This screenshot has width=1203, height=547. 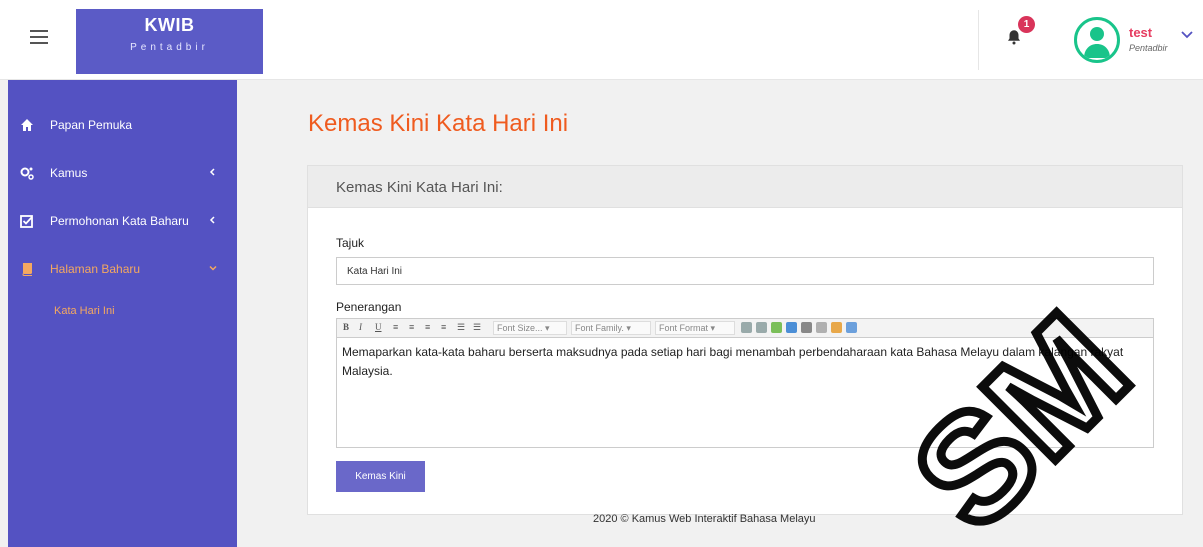 I want to click on align-justify-icon: ≡, so click(x=443, y=327).